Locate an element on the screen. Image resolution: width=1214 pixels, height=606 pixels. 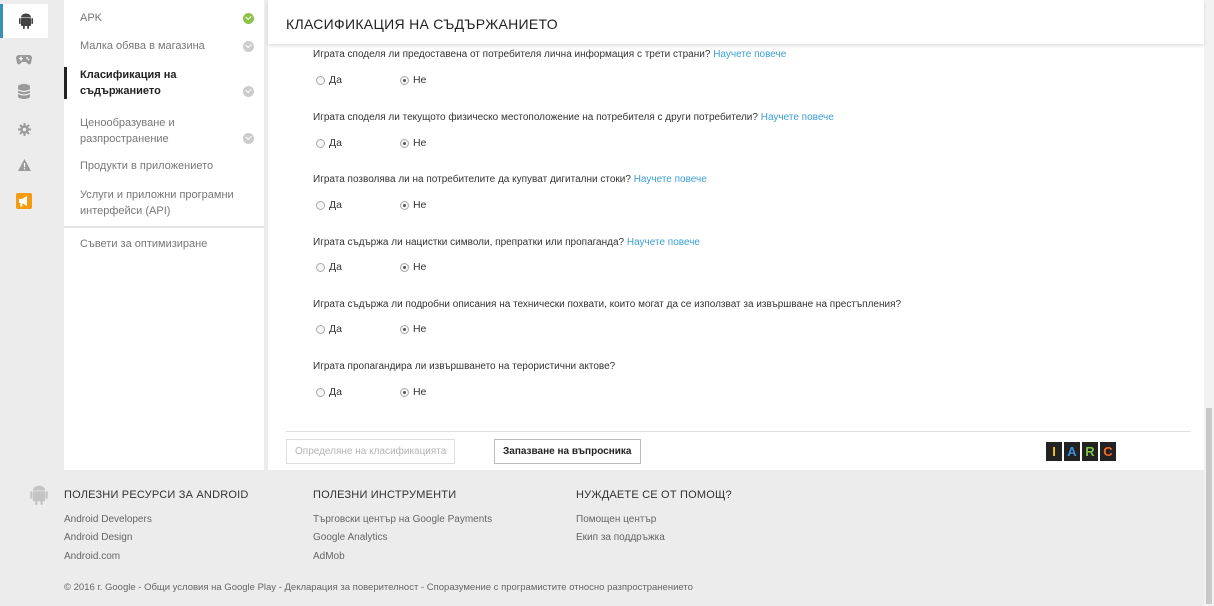
footer-tools-title: ПОЛЕЗНИ ИНСТРУМЕНТИ is located at coordinates (385, 495).